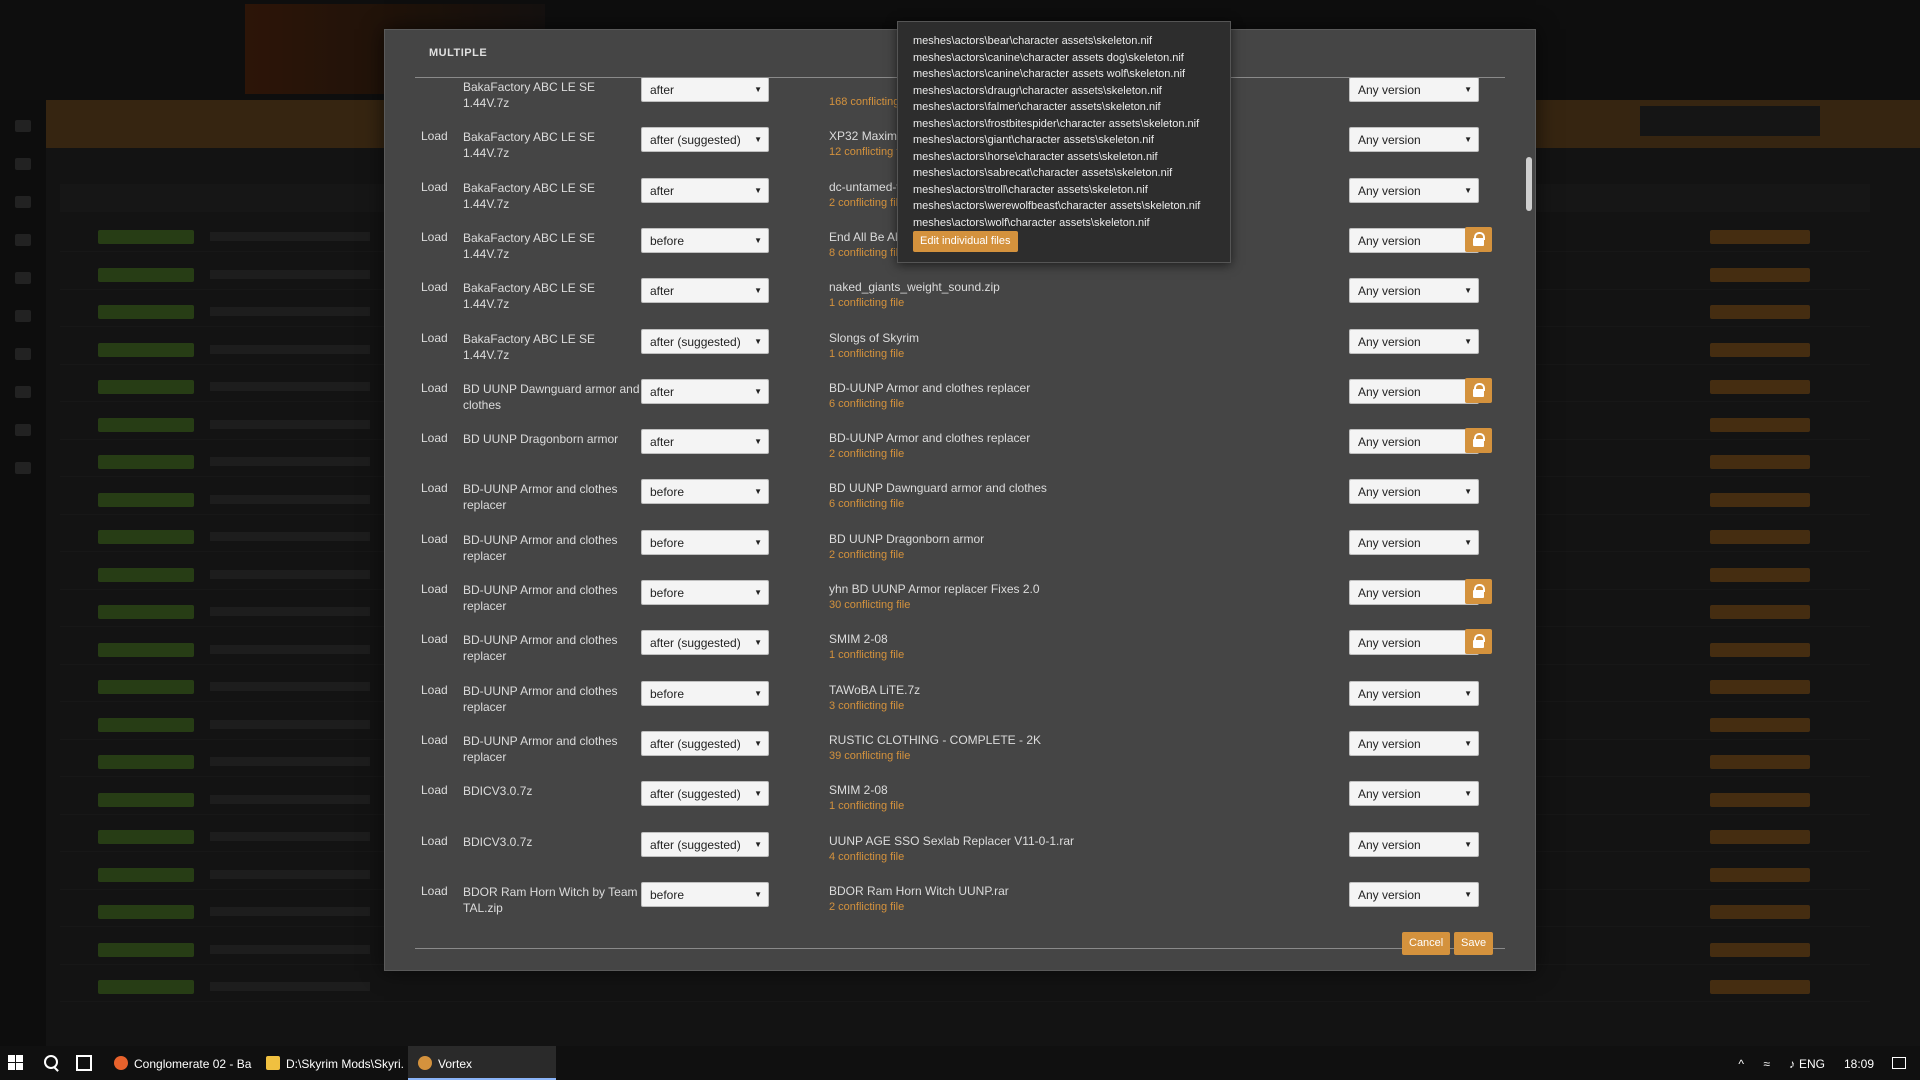  Describe the element at coordinates (1899, 1063) in the screenshot. I see `notification-icon` at that location.